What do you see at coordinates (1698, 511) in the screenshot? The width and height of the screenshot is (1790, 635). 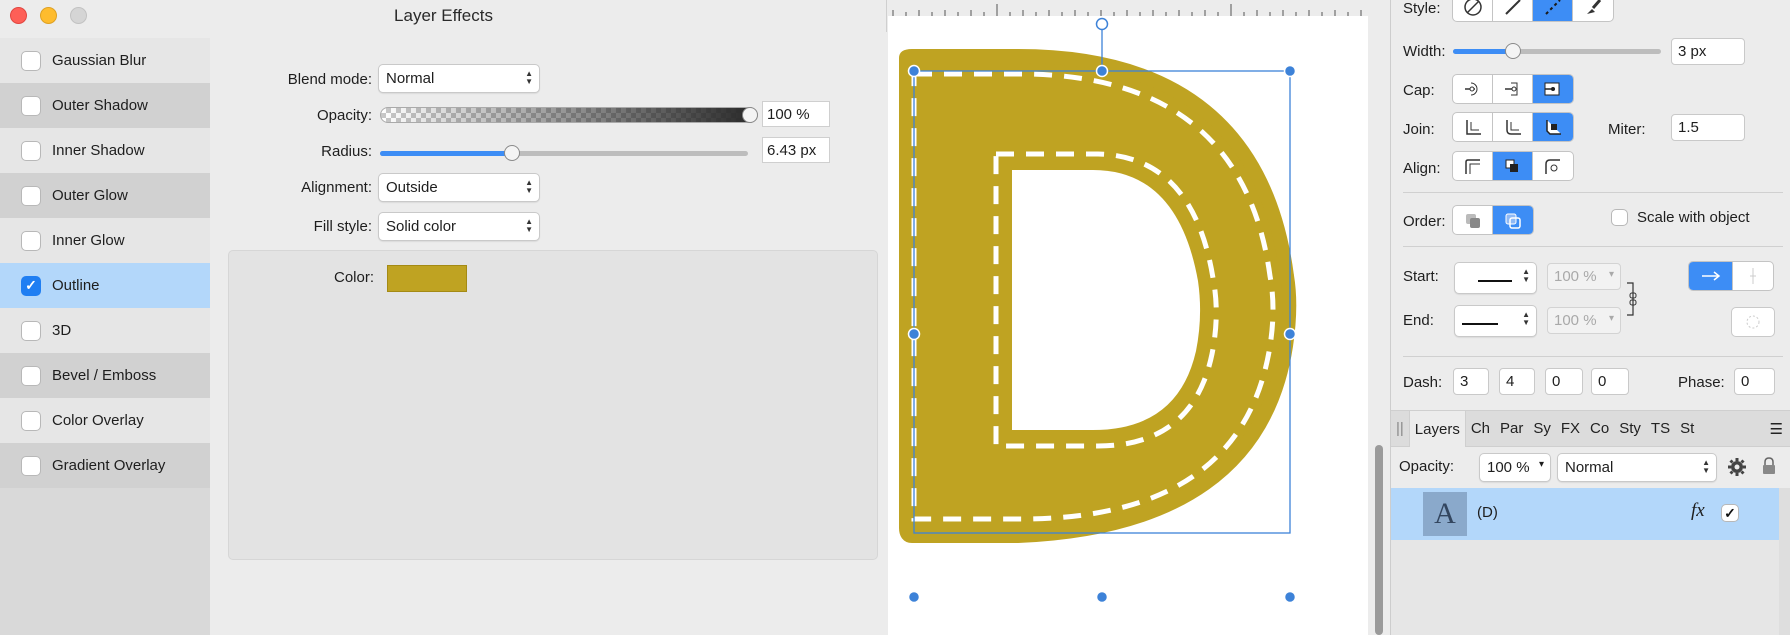 I see `fx-icon: fx` at bounding box center [1698, 511].